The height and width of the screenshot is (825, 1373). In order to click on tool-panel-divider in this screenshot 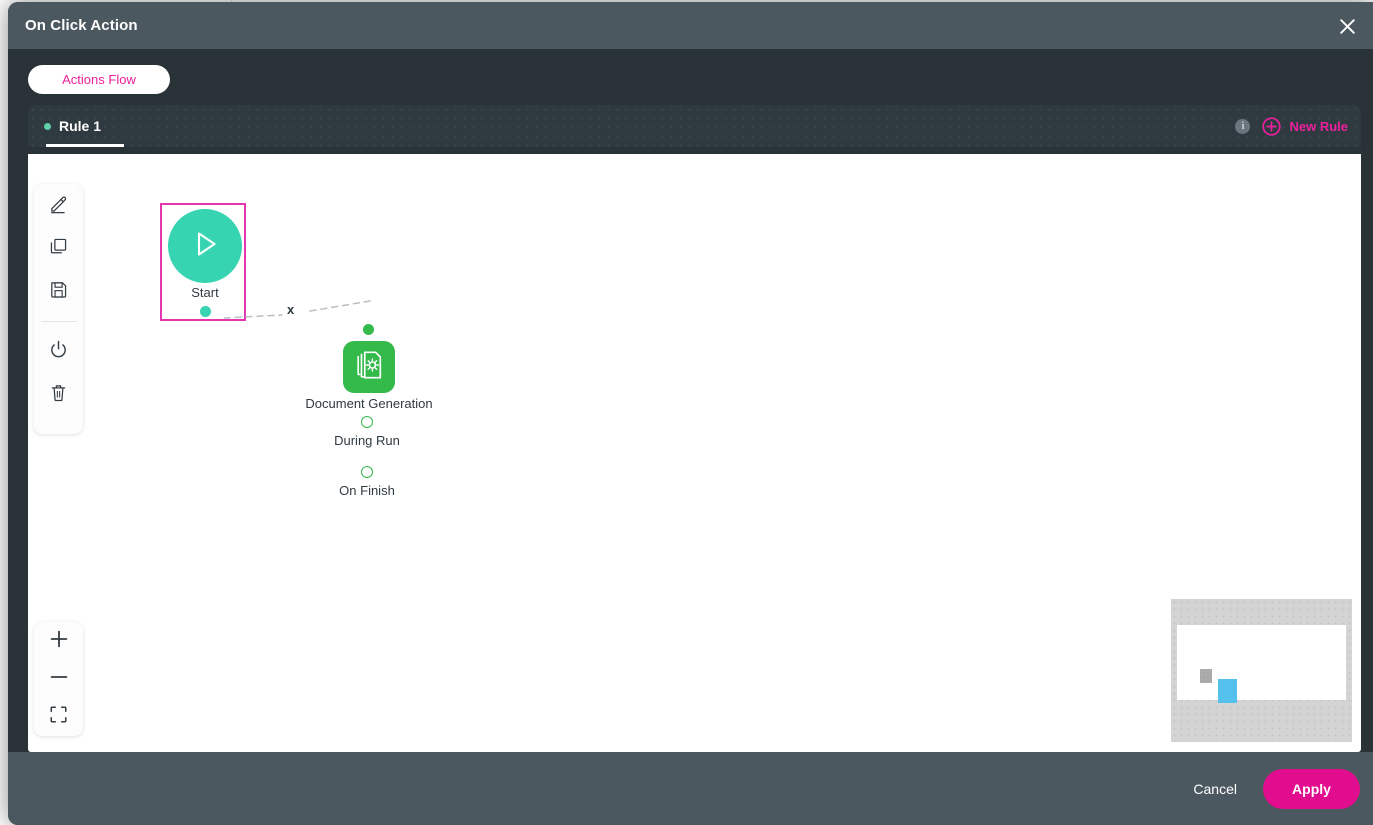, I will do `click(58, 321)`.